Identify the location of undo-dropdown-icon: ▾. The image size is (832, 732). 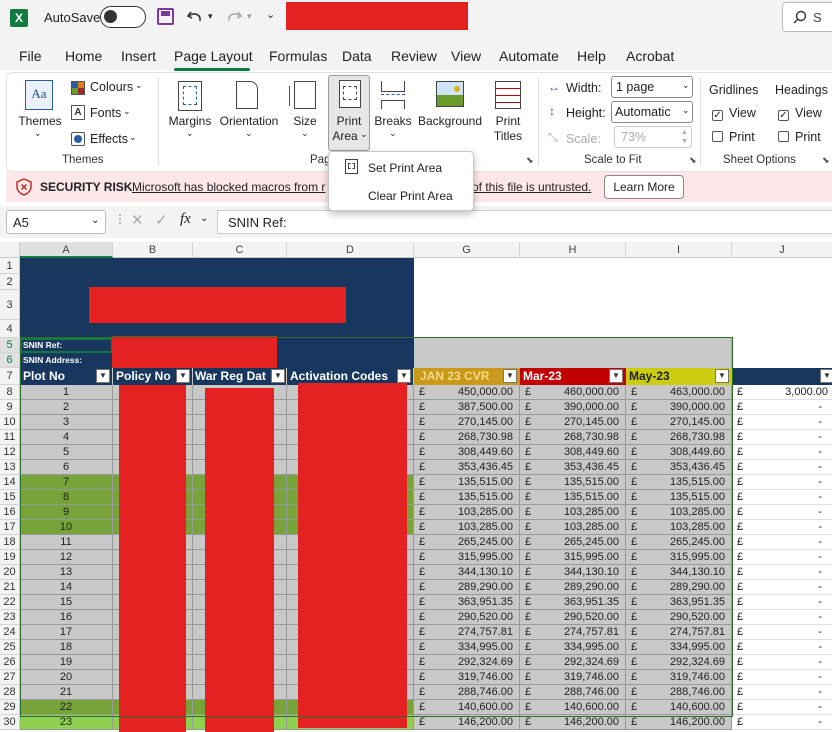
(210, 16).